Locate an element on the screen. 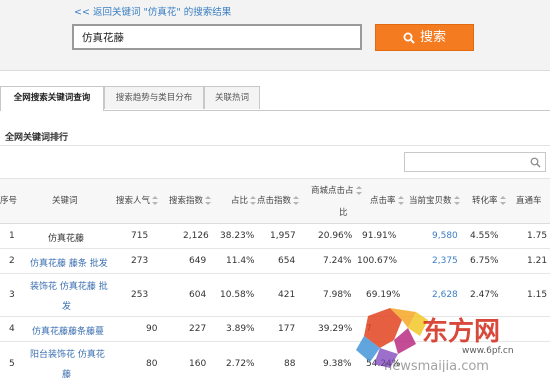  watermark-brand: 东方网 is located at coordinates (461, 331).